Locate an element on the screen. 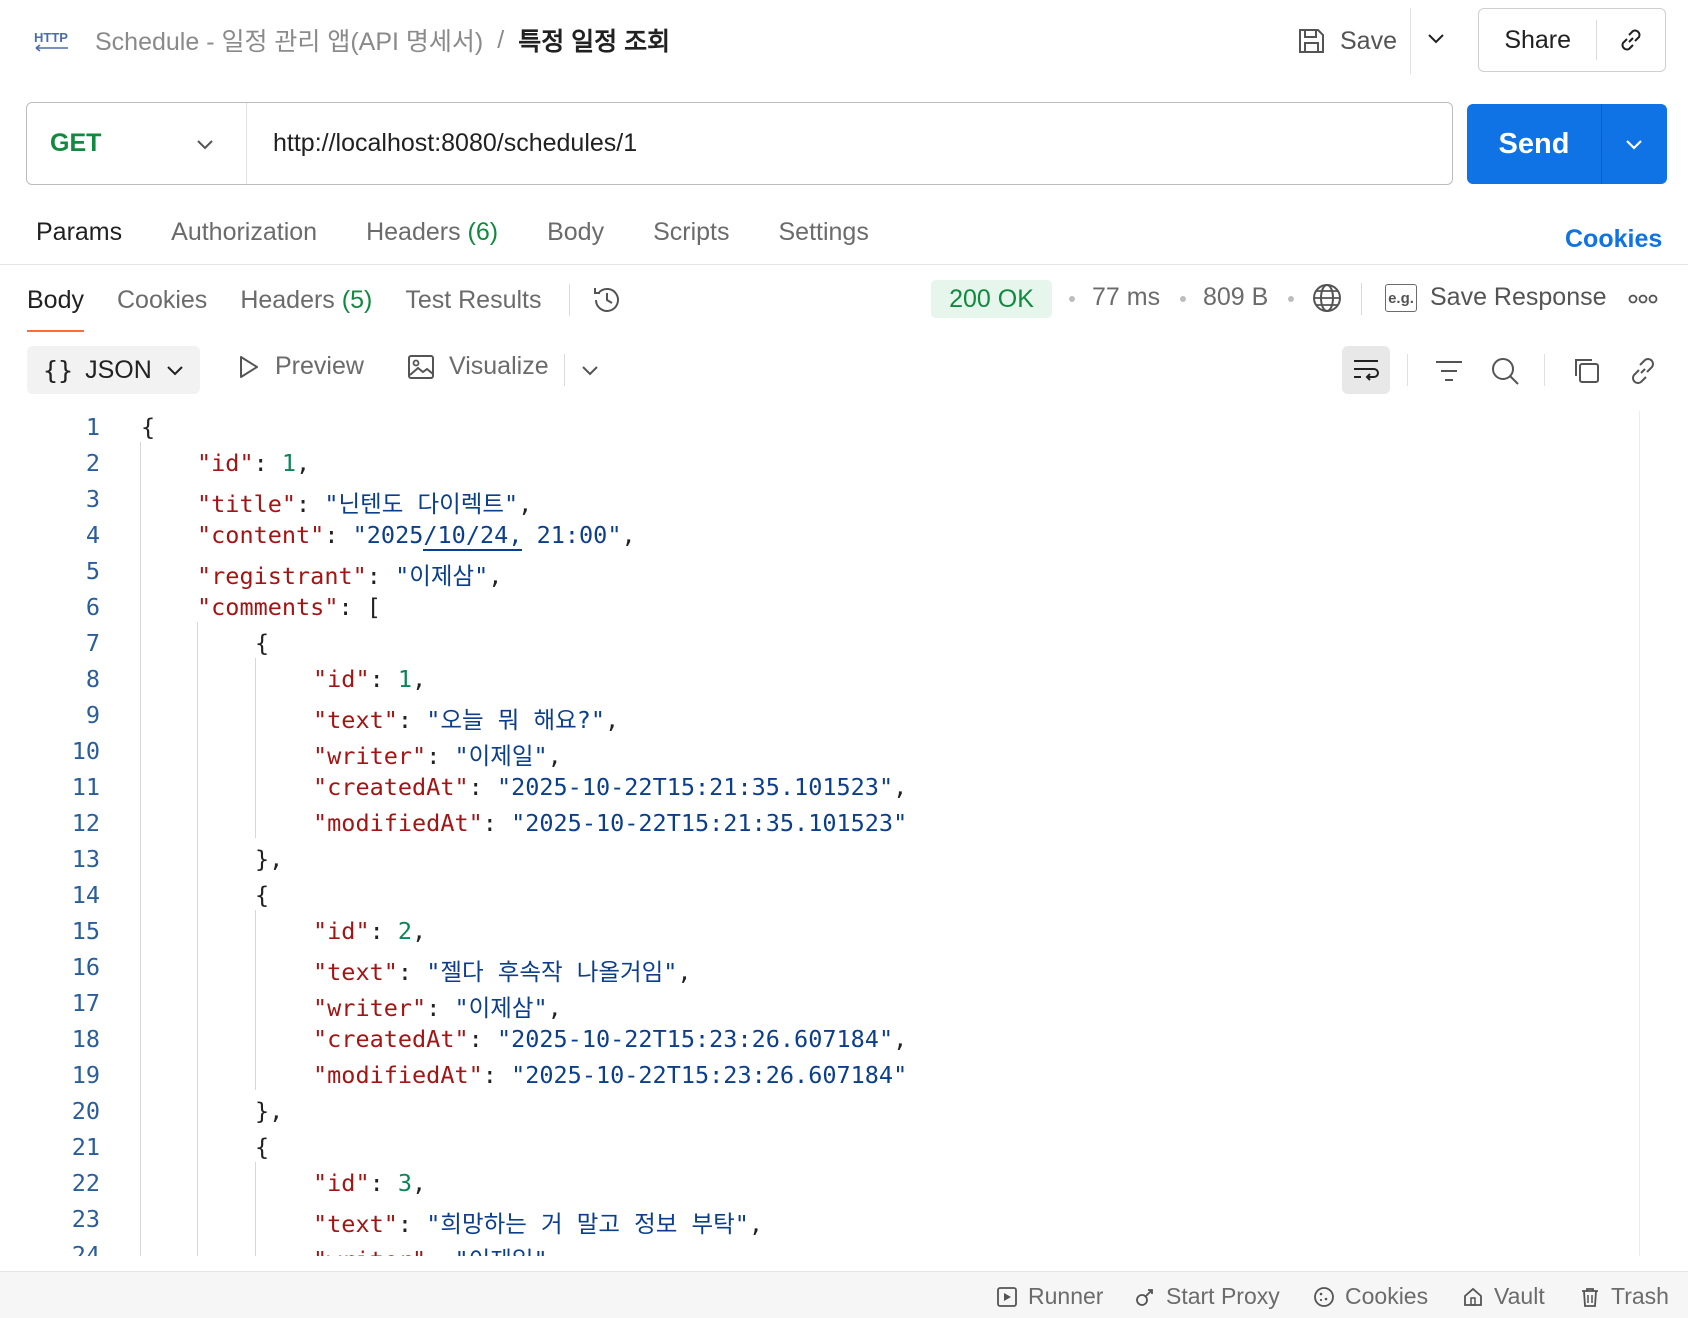 Image resolution: width=1688 pixels, height=1318 pixels. visualize-button: Visualize is located at coordinates (478, 366).